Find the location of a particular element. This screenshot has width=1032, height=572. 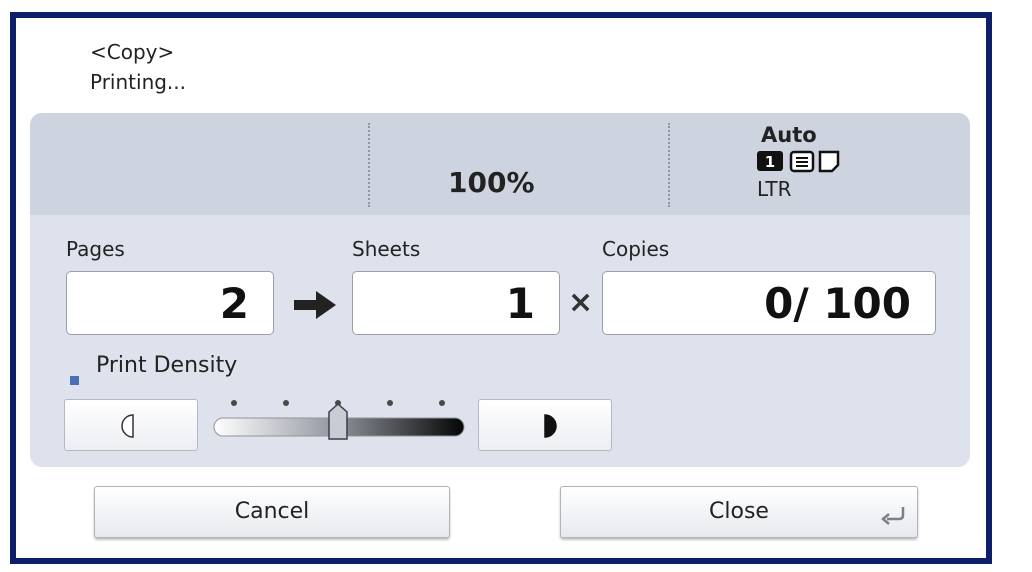

half-circle-dark-icon is located at coordinates (550, 426).